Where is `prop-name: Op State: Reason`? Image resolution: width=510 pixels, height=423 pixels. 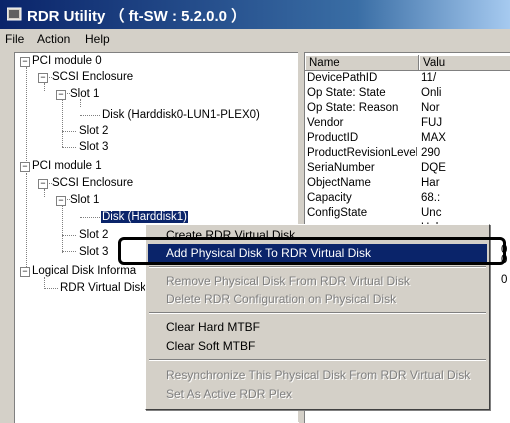 prop-name: Op State: Reason is located at coordinates (353, 108).